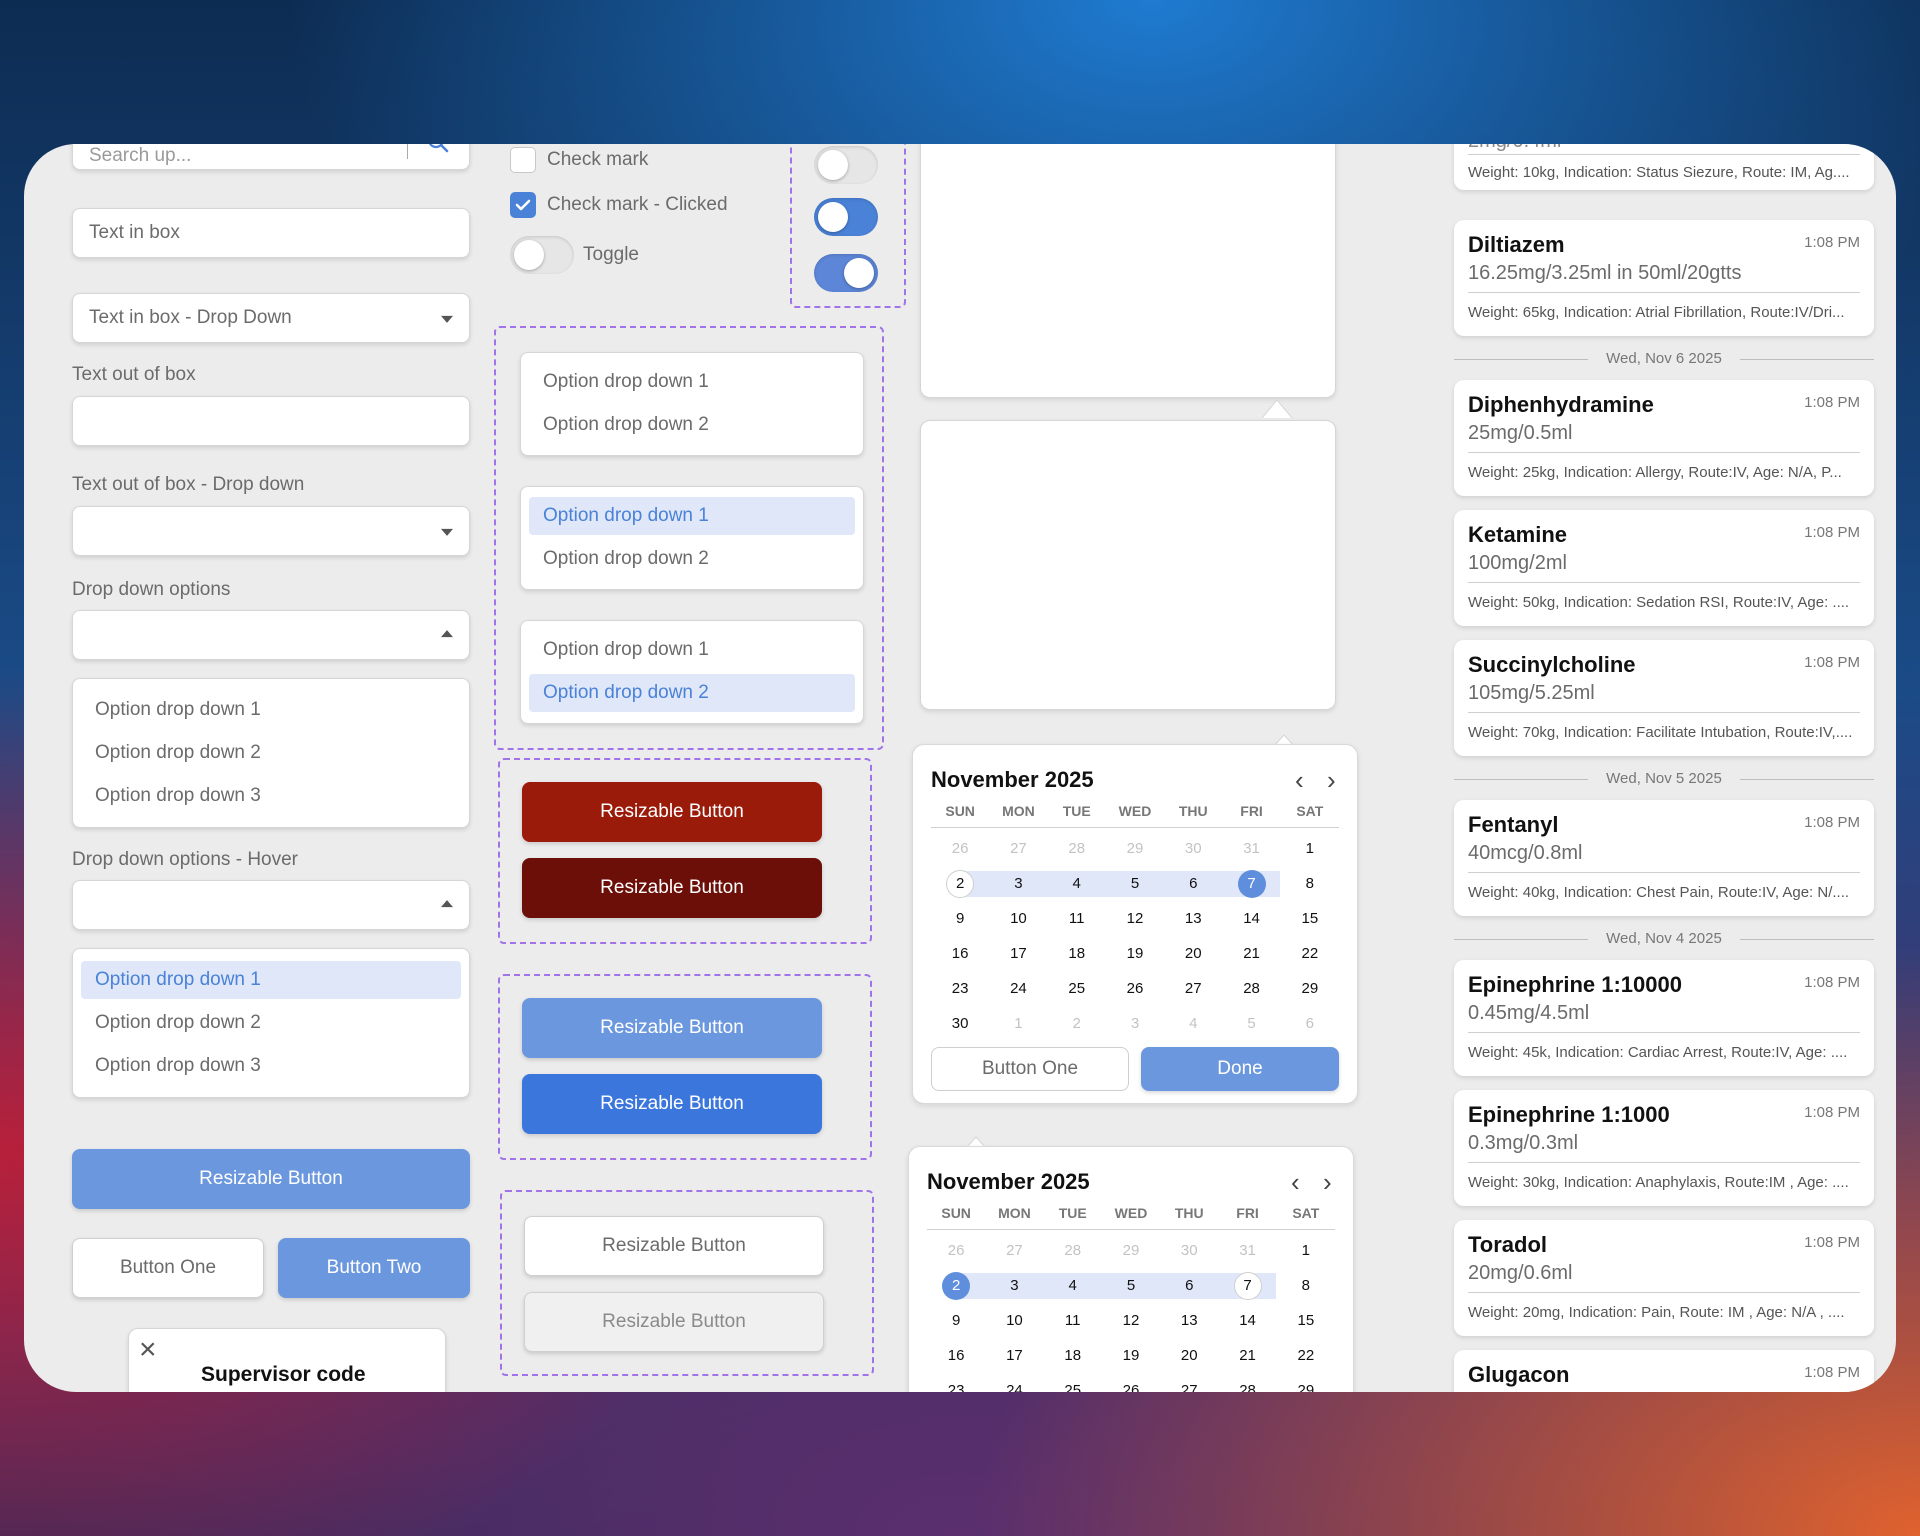 The image size is (1920, 1536). Describe the element at coordinates (271, 635) in the screenshot. I see `dropdown-open` at that location.